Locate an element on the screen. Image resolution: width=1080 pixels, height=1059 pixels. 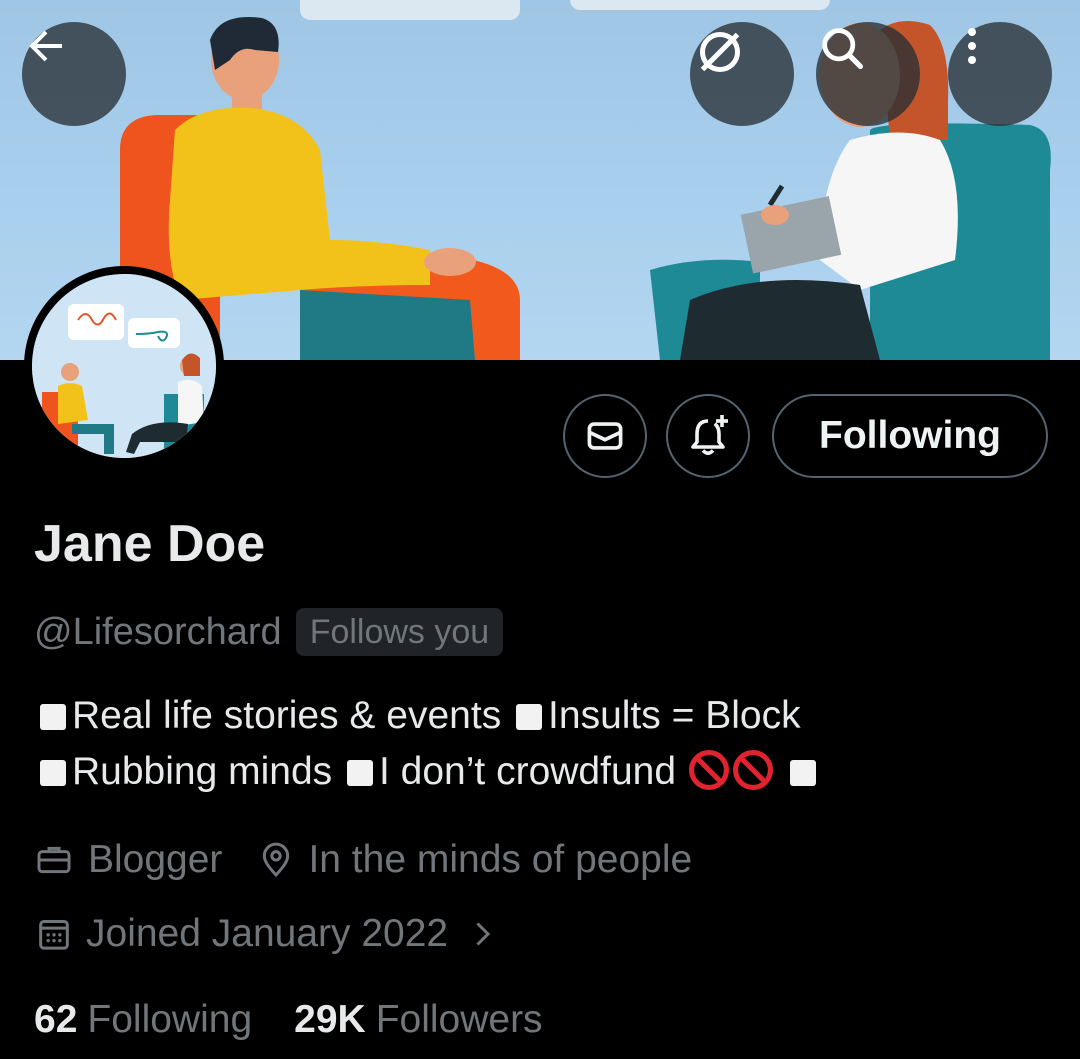
location-text: In the minds of people is located at coordinates (500, 859).